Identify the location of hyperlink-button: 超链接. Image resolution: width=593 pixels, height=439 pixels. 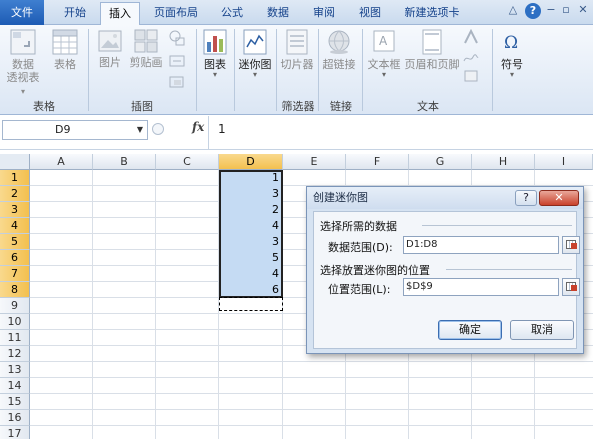
(339, 50).